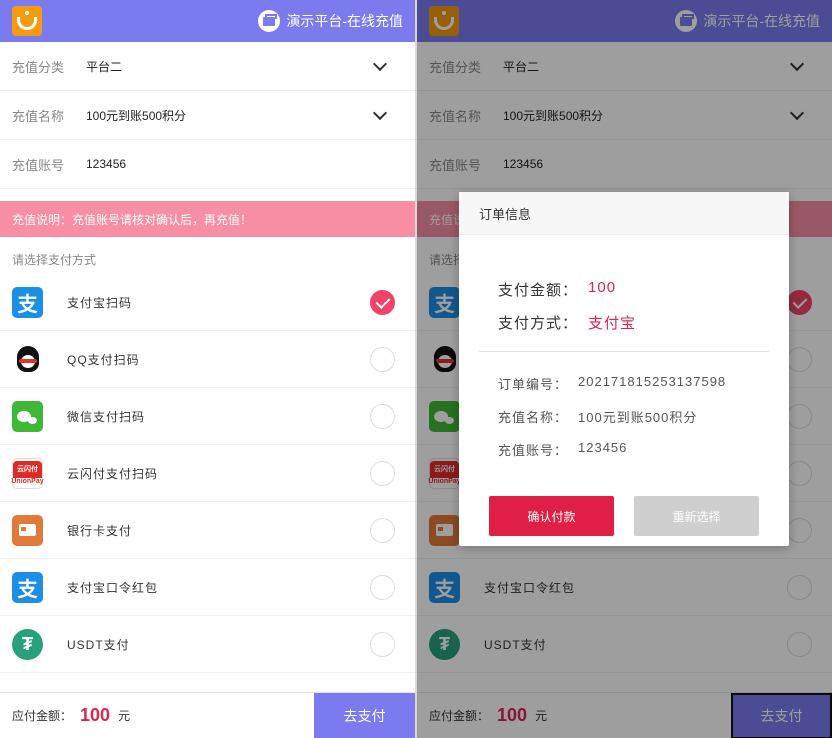 The height and width of the screenshot is (738, 832). What do you see at coordinates (27, 416) in the screenshot?
I see `wechat-icon` at bounding box center [27, 416].